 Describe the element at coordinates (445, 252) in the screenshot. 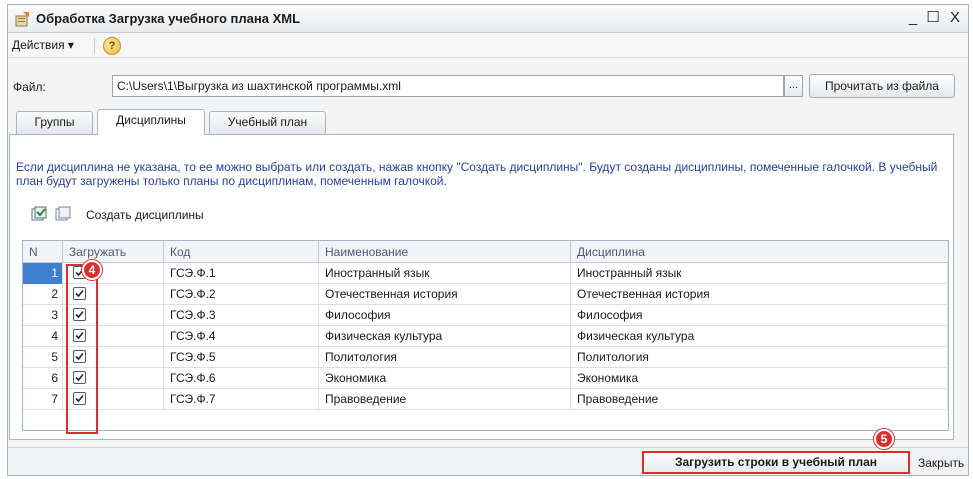

I see `column-header-name: Наименование` at that location.